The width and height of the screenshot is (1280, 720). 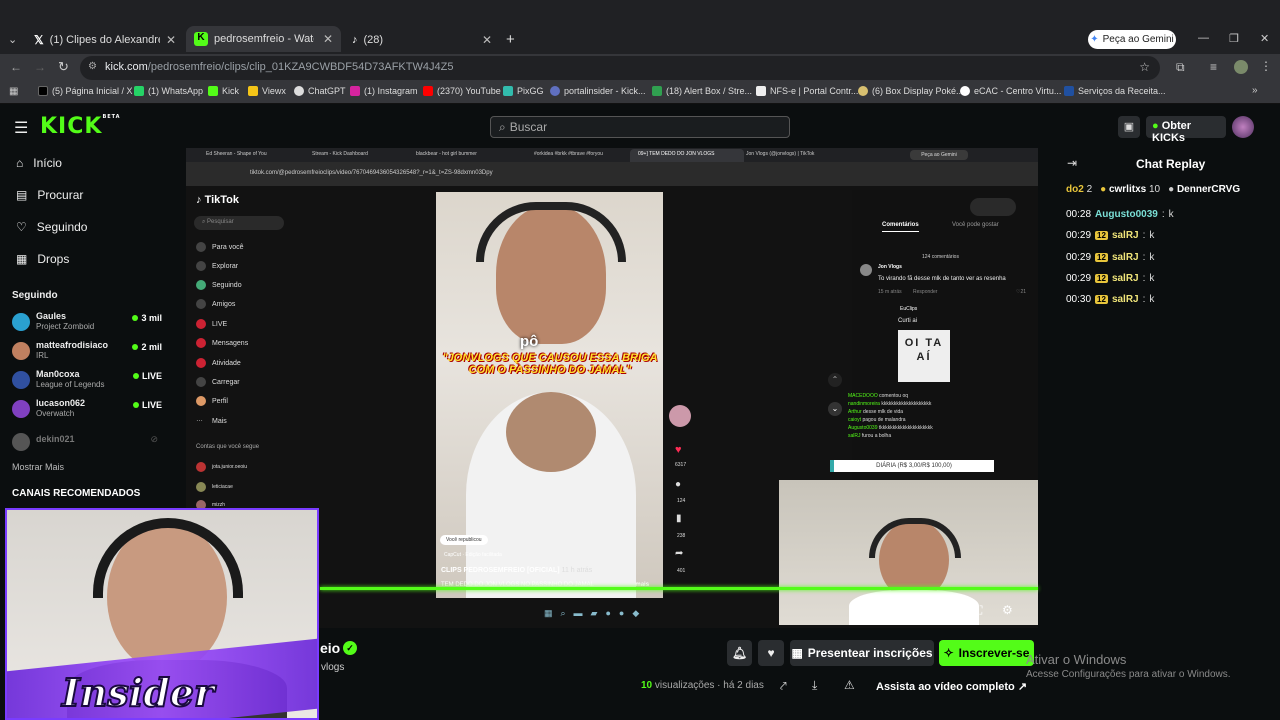 What do you see at coordinates (783, 686) in the screenshot?
I see `share-icon: ⤤` at bounding box center [783, 686].